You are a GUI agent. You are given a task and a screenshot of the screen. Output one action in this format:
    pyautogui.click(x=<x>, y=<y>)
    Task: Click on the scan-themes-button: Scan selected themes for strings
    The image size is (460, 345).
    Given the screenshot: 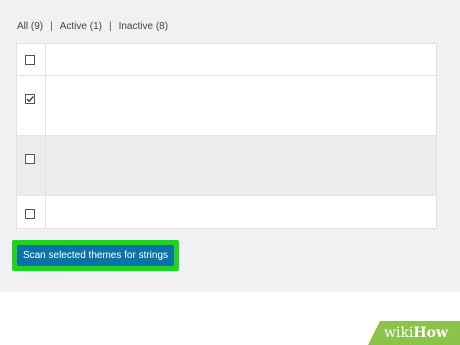 What is the action you would take?
    pyautogui.click(x=95, y=255)
    